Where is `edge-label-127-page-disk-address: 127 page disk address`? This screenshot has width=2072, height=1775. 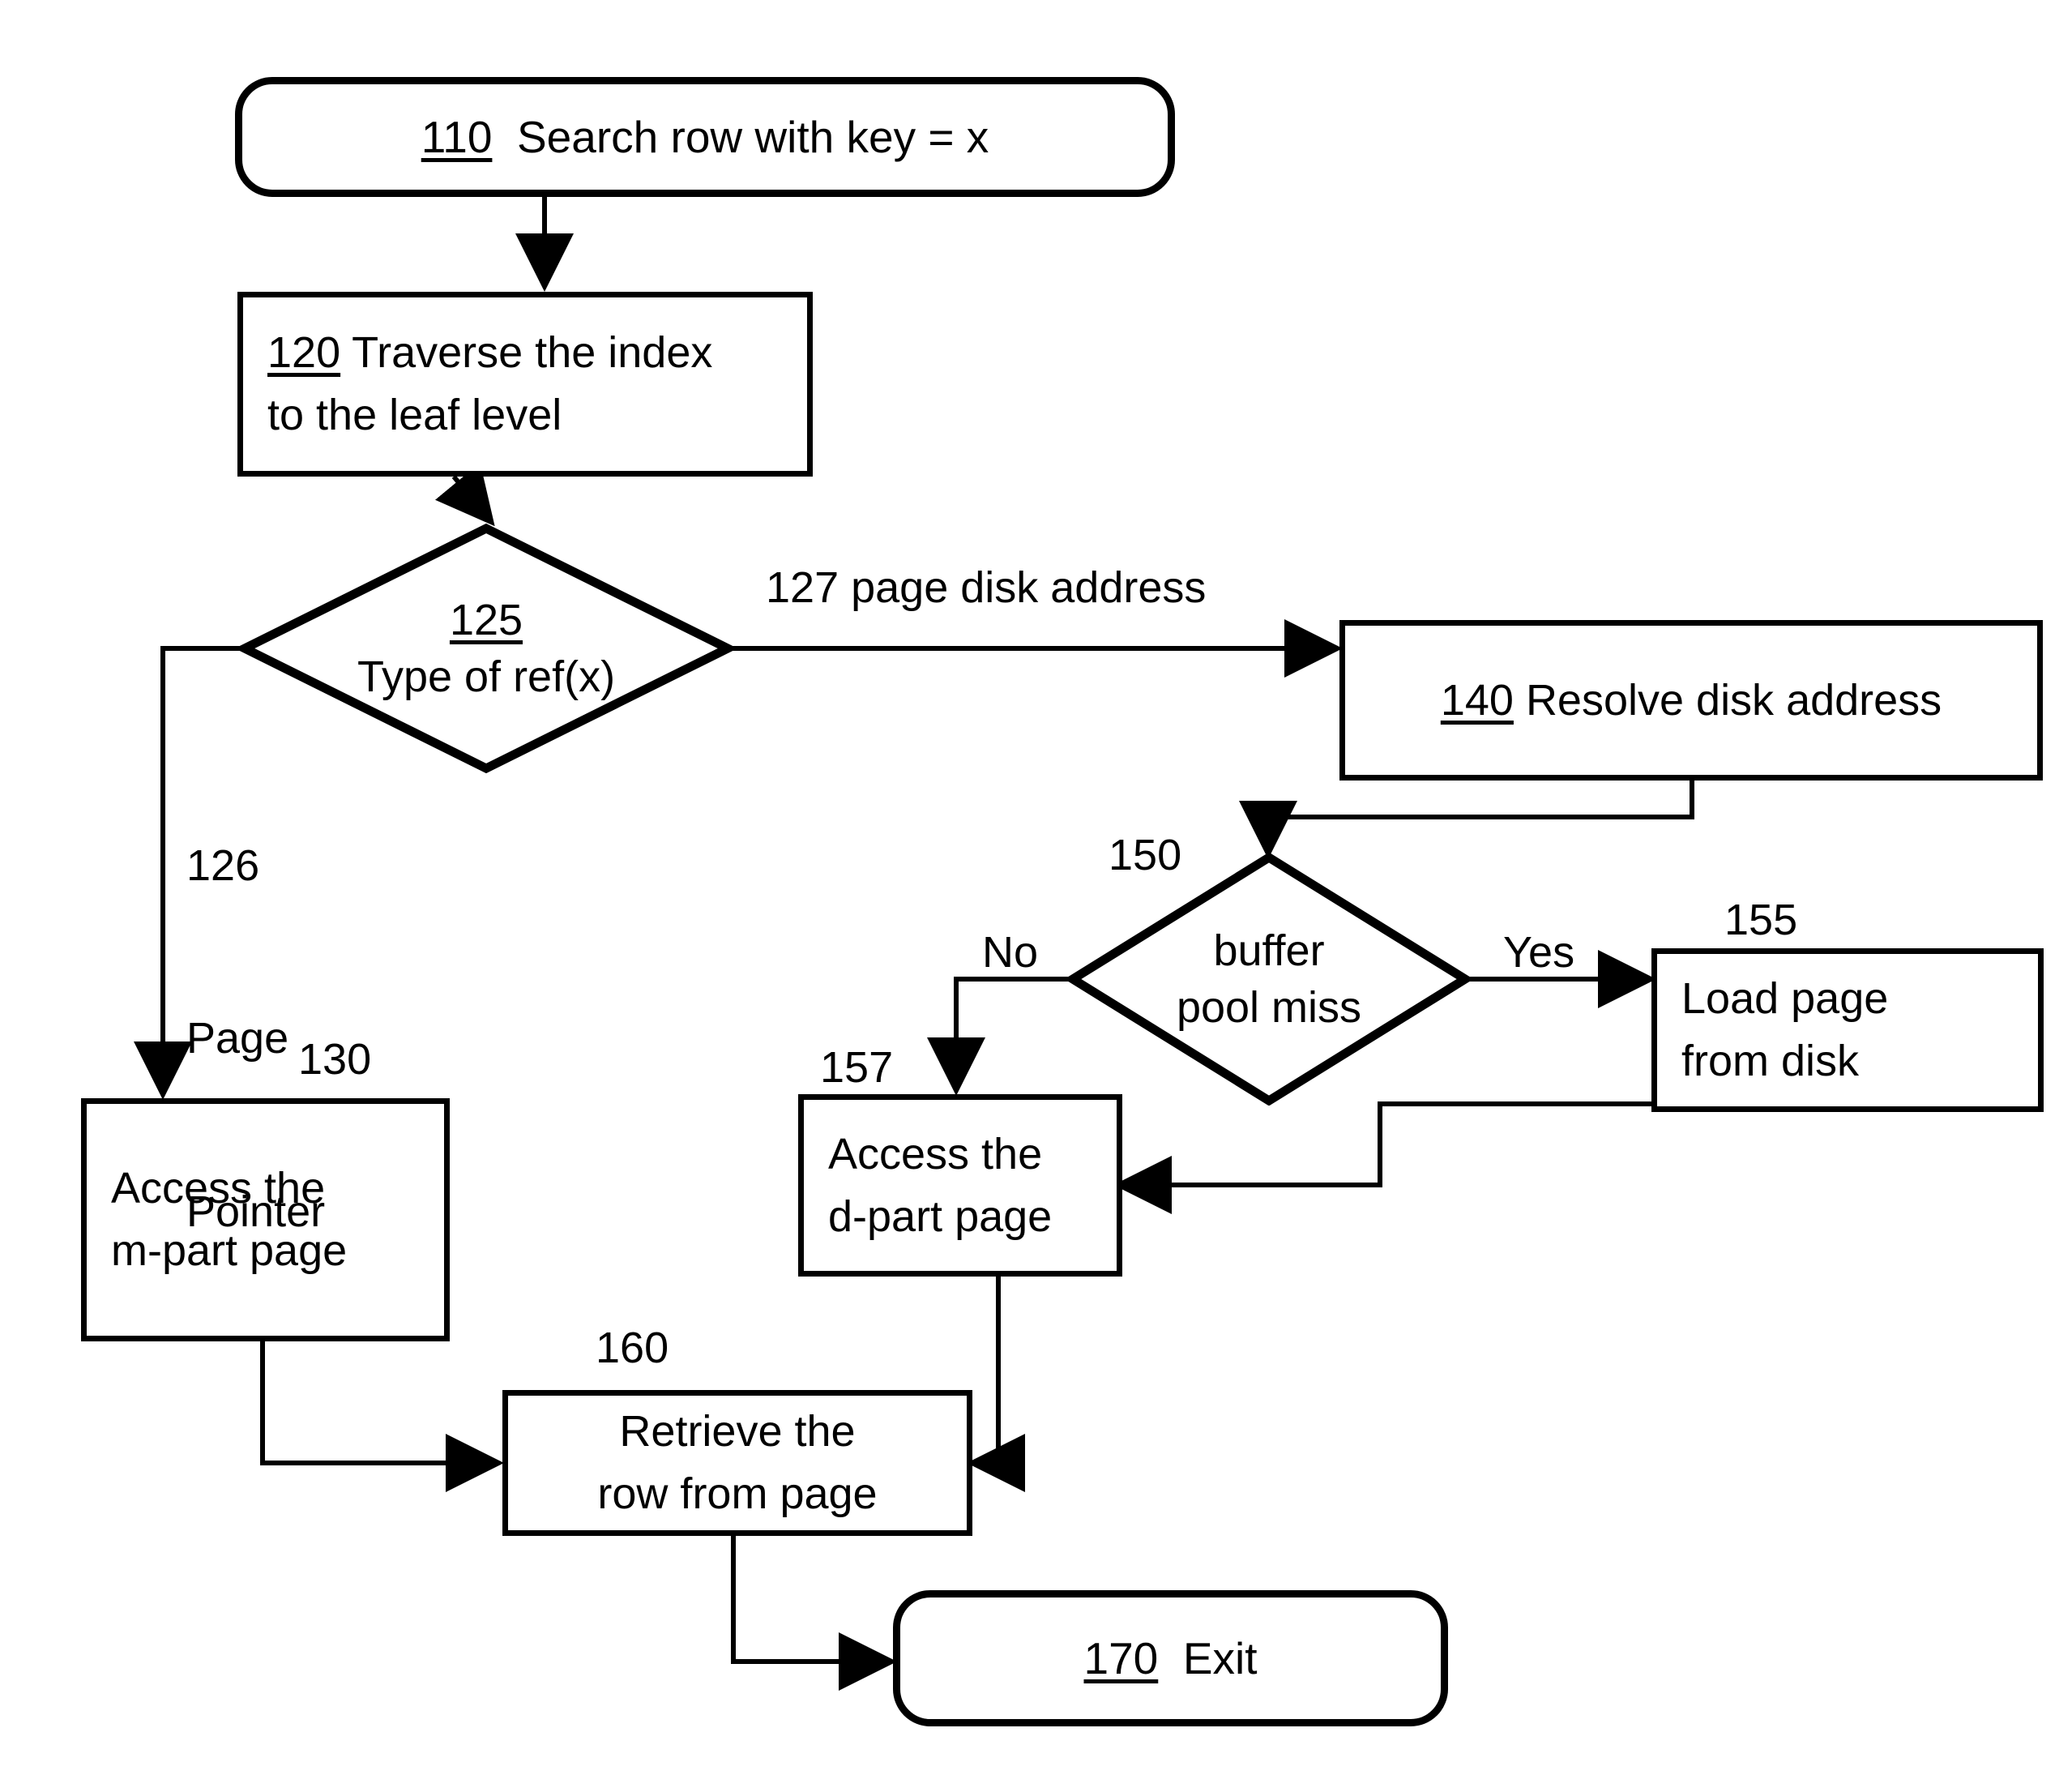
edge-label-127-page-disk-address: 127 page disk address is located at coordinates (986, 587).